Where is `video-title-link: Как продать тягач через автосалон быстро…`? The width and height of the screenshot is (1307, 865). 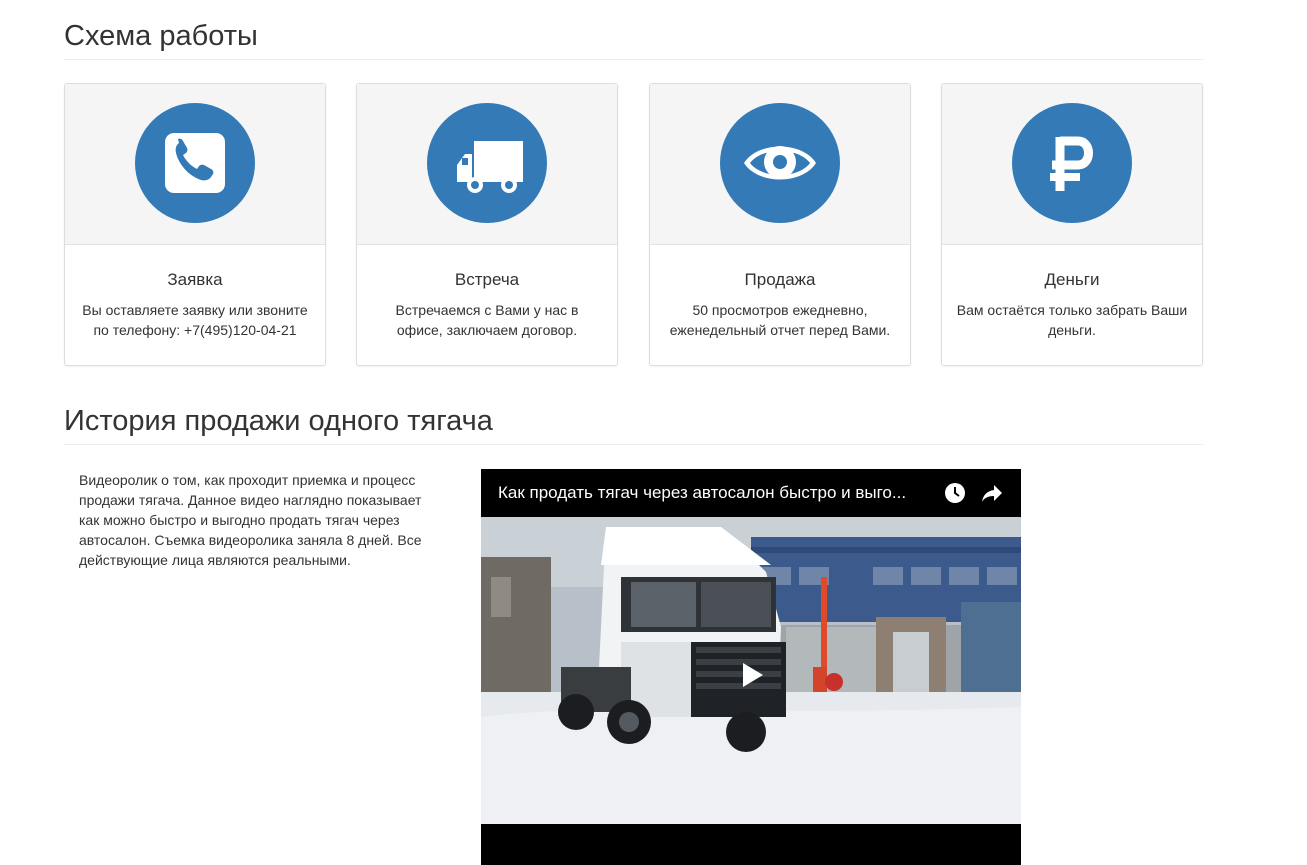 video-title-link: Как продать тягач через автосалон быстро… is located at coordinates (720, 493).